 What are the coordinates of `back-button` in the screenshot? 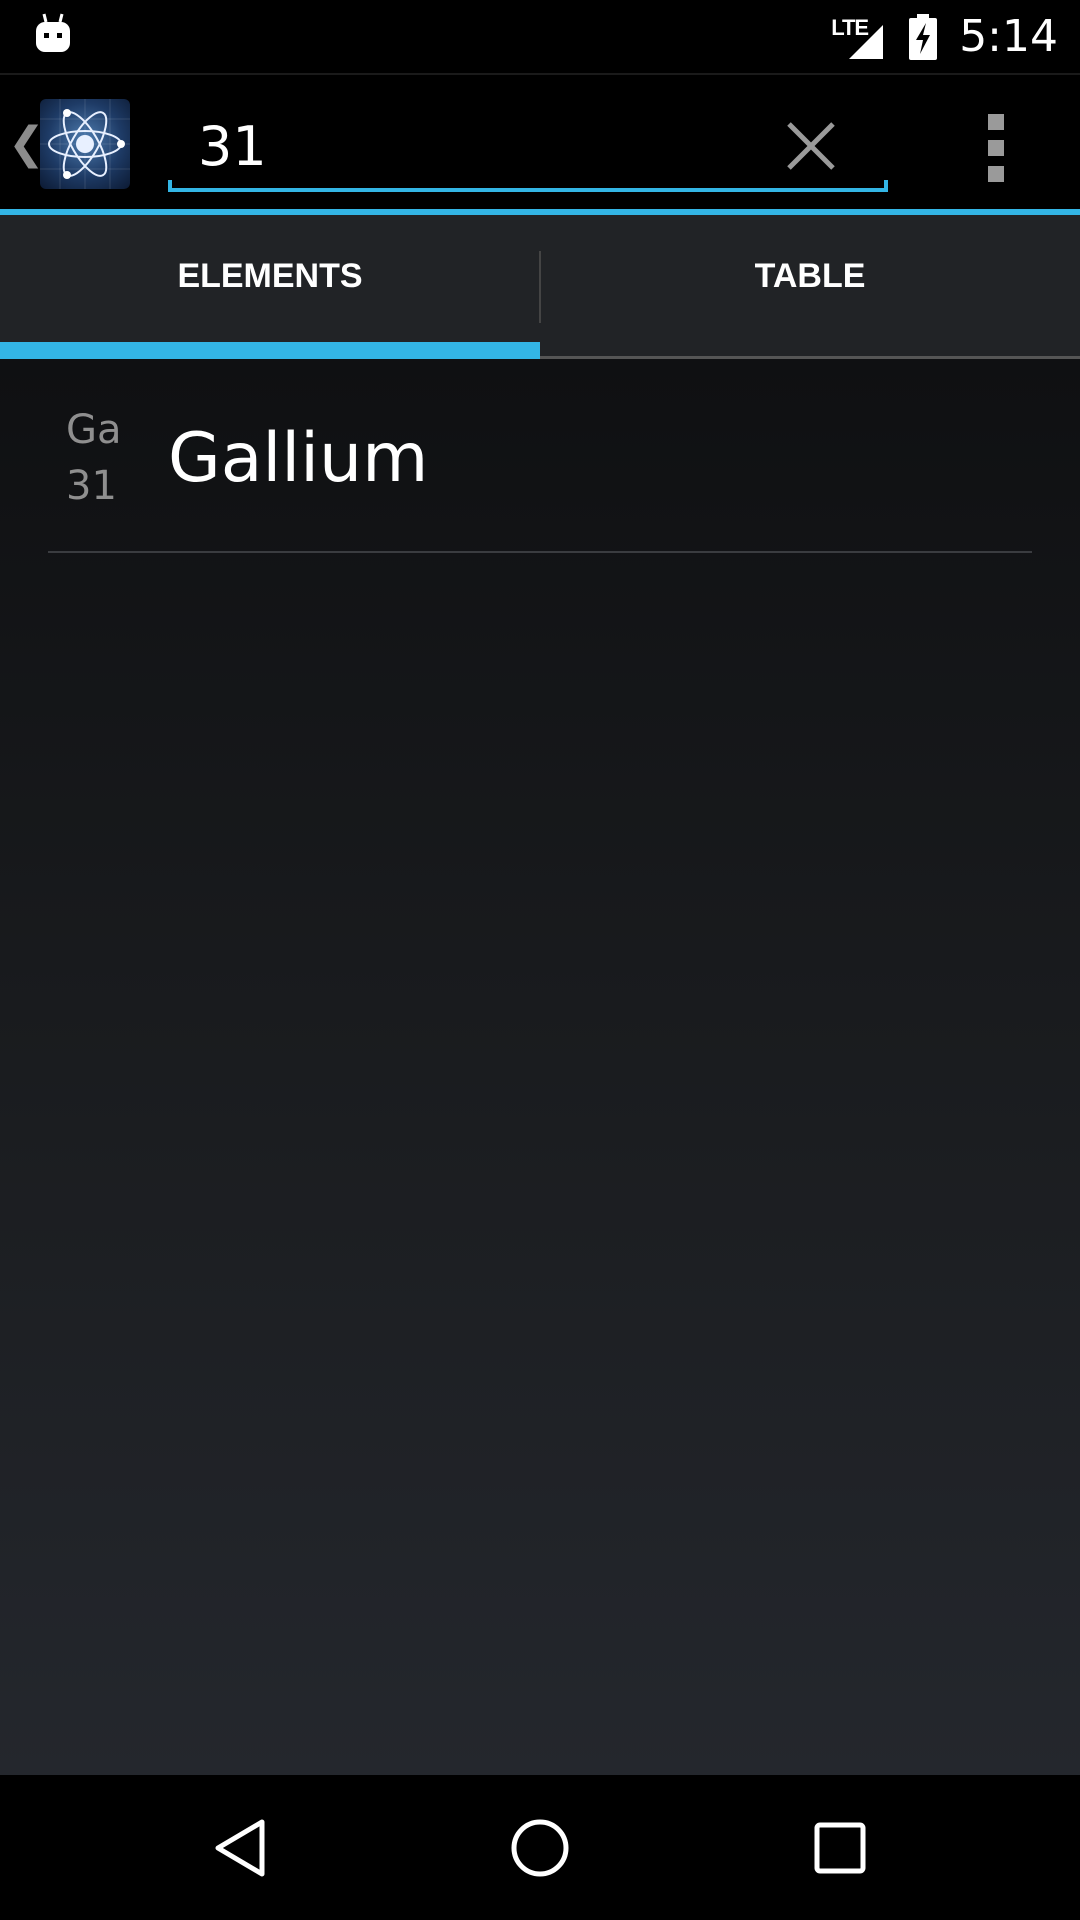 It's located at (240, 1847).